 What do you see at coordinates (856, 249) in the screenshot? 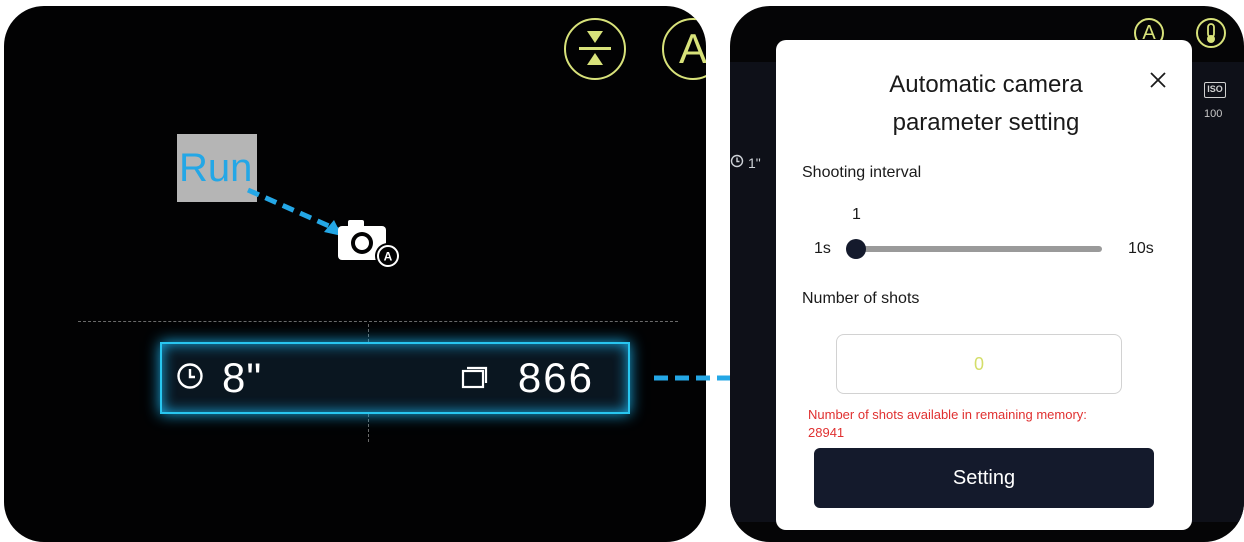
I see `interval-slider-thumb` at bounding box center [856, 249].